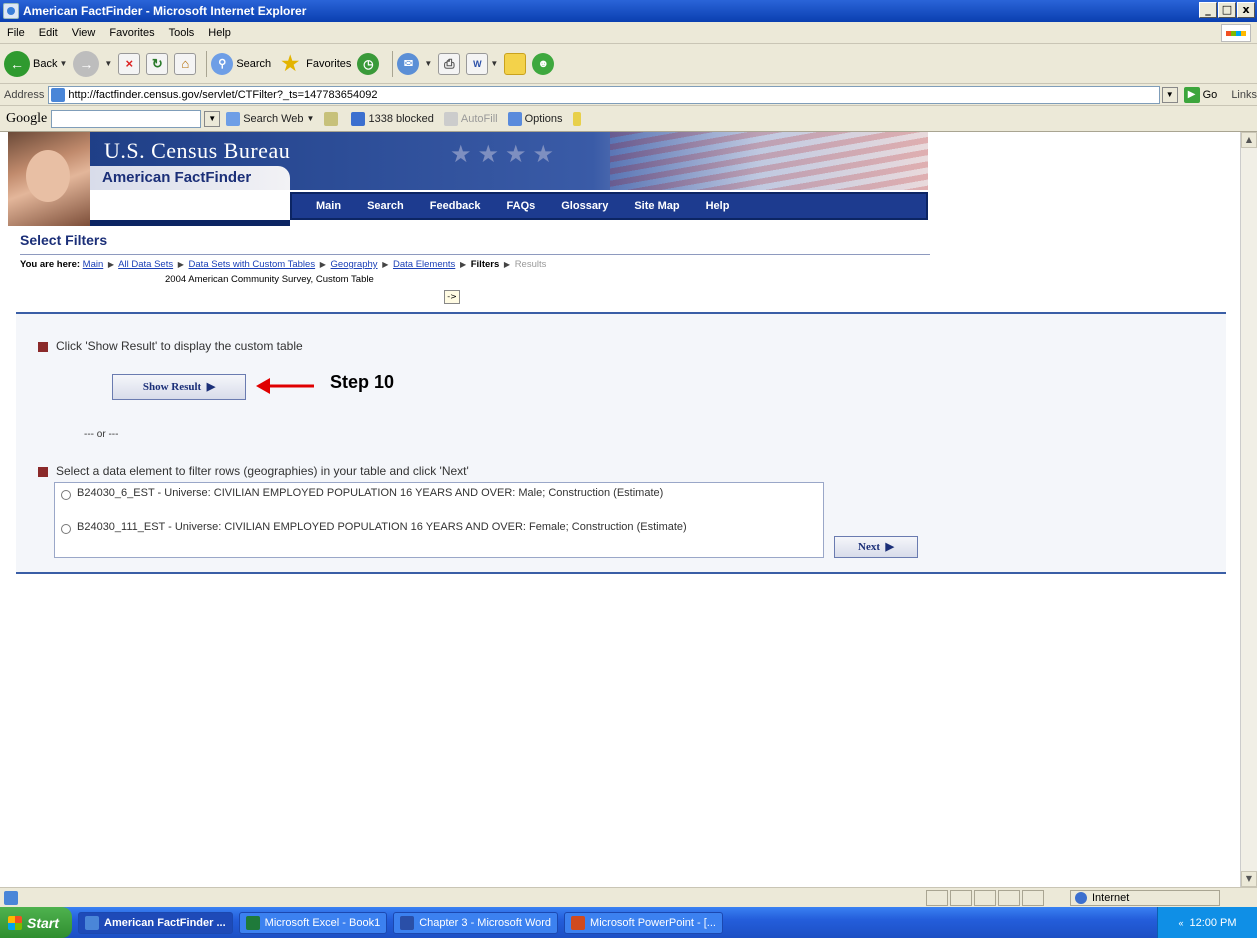 This screenshot has width=1257, height=938. Describe the element at coordinates (369, 63) in the screenshot. I see `history-button: ◷` at that location.